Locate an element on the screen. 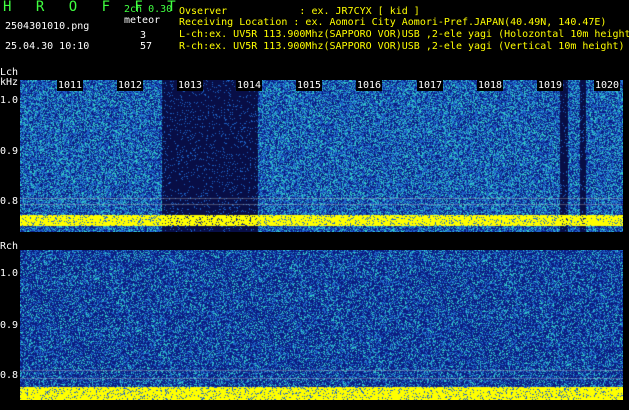 The height and width of the screenshot is (410, 629). rch-label: Rch is located at coordinates (9, 246).